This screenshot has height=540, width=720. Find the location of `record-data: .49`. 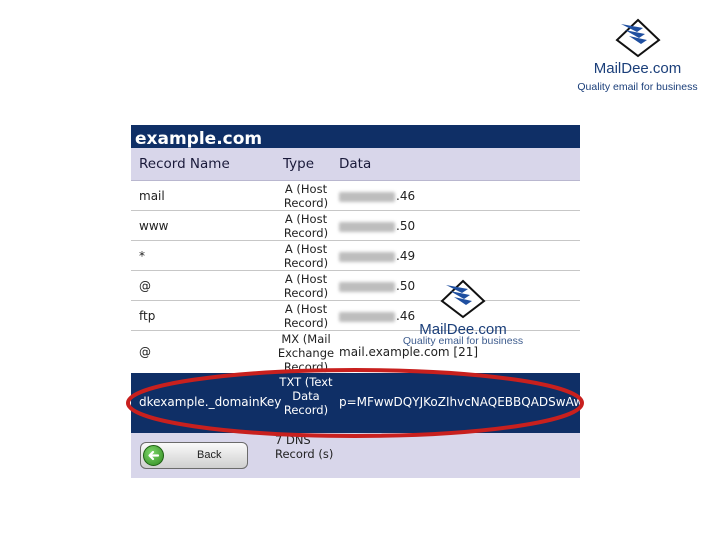

record-data: .49 is located at coordinates (377, 256).